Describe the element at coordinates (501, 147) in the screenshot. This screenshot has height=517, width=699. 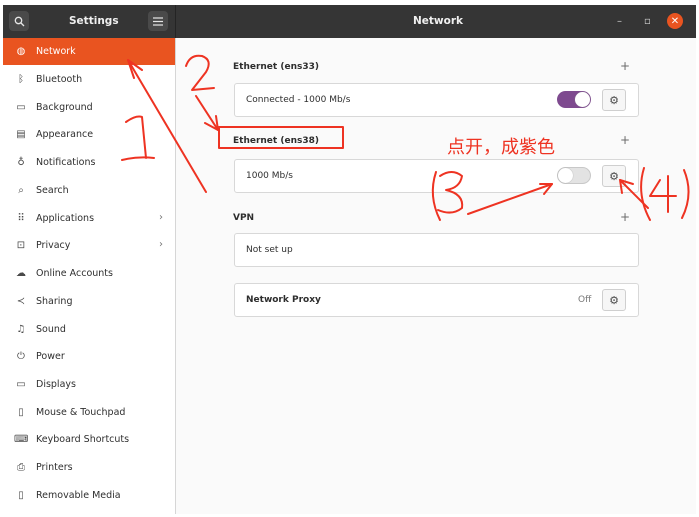
I see `annotation-note: 点开，成紫色` at that location.